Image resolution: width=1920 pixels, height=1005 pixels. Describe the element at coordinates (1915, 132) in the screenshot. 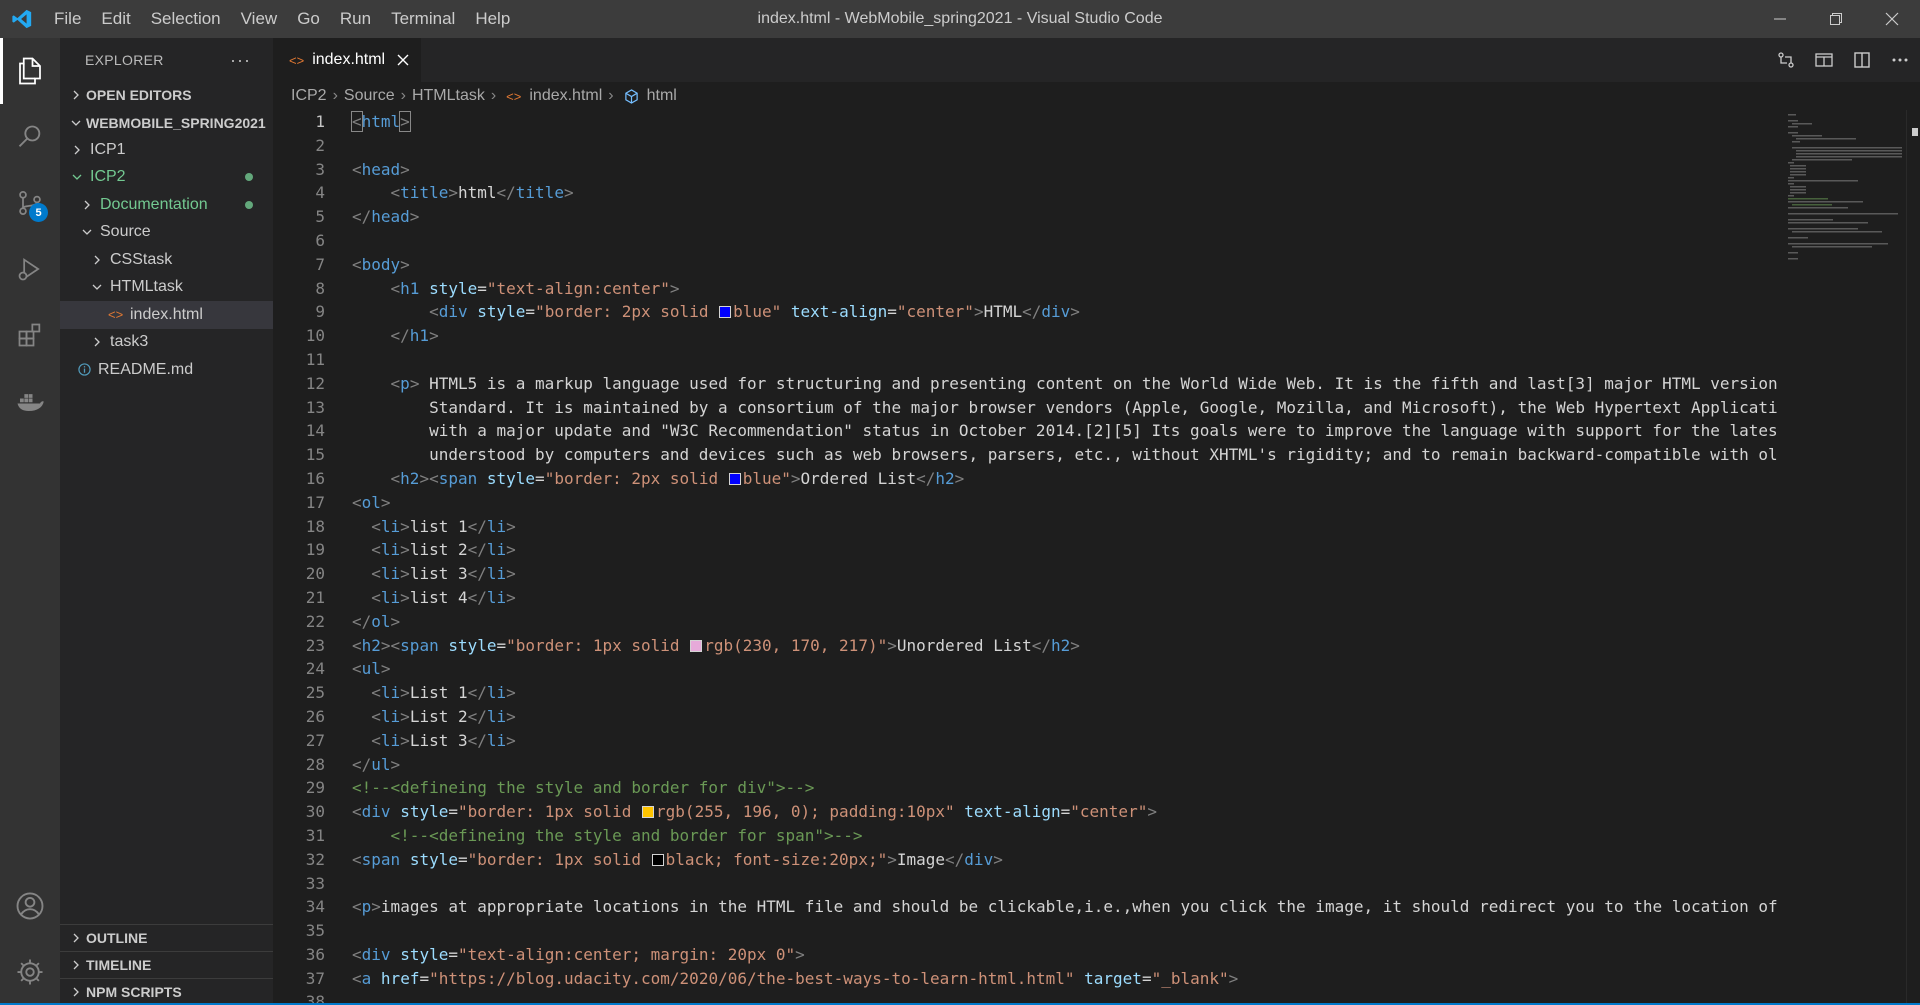

I see `scrollbar-thumb` at that location.